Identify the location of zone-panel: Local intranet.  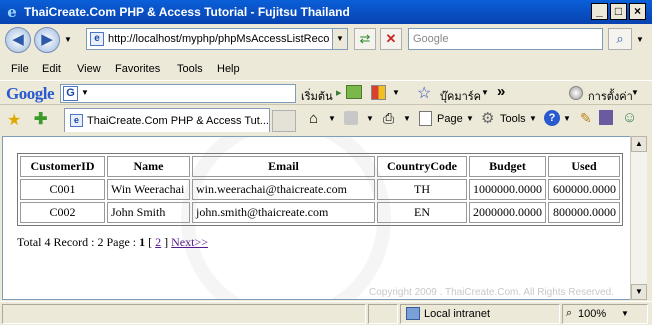
(480, 314).